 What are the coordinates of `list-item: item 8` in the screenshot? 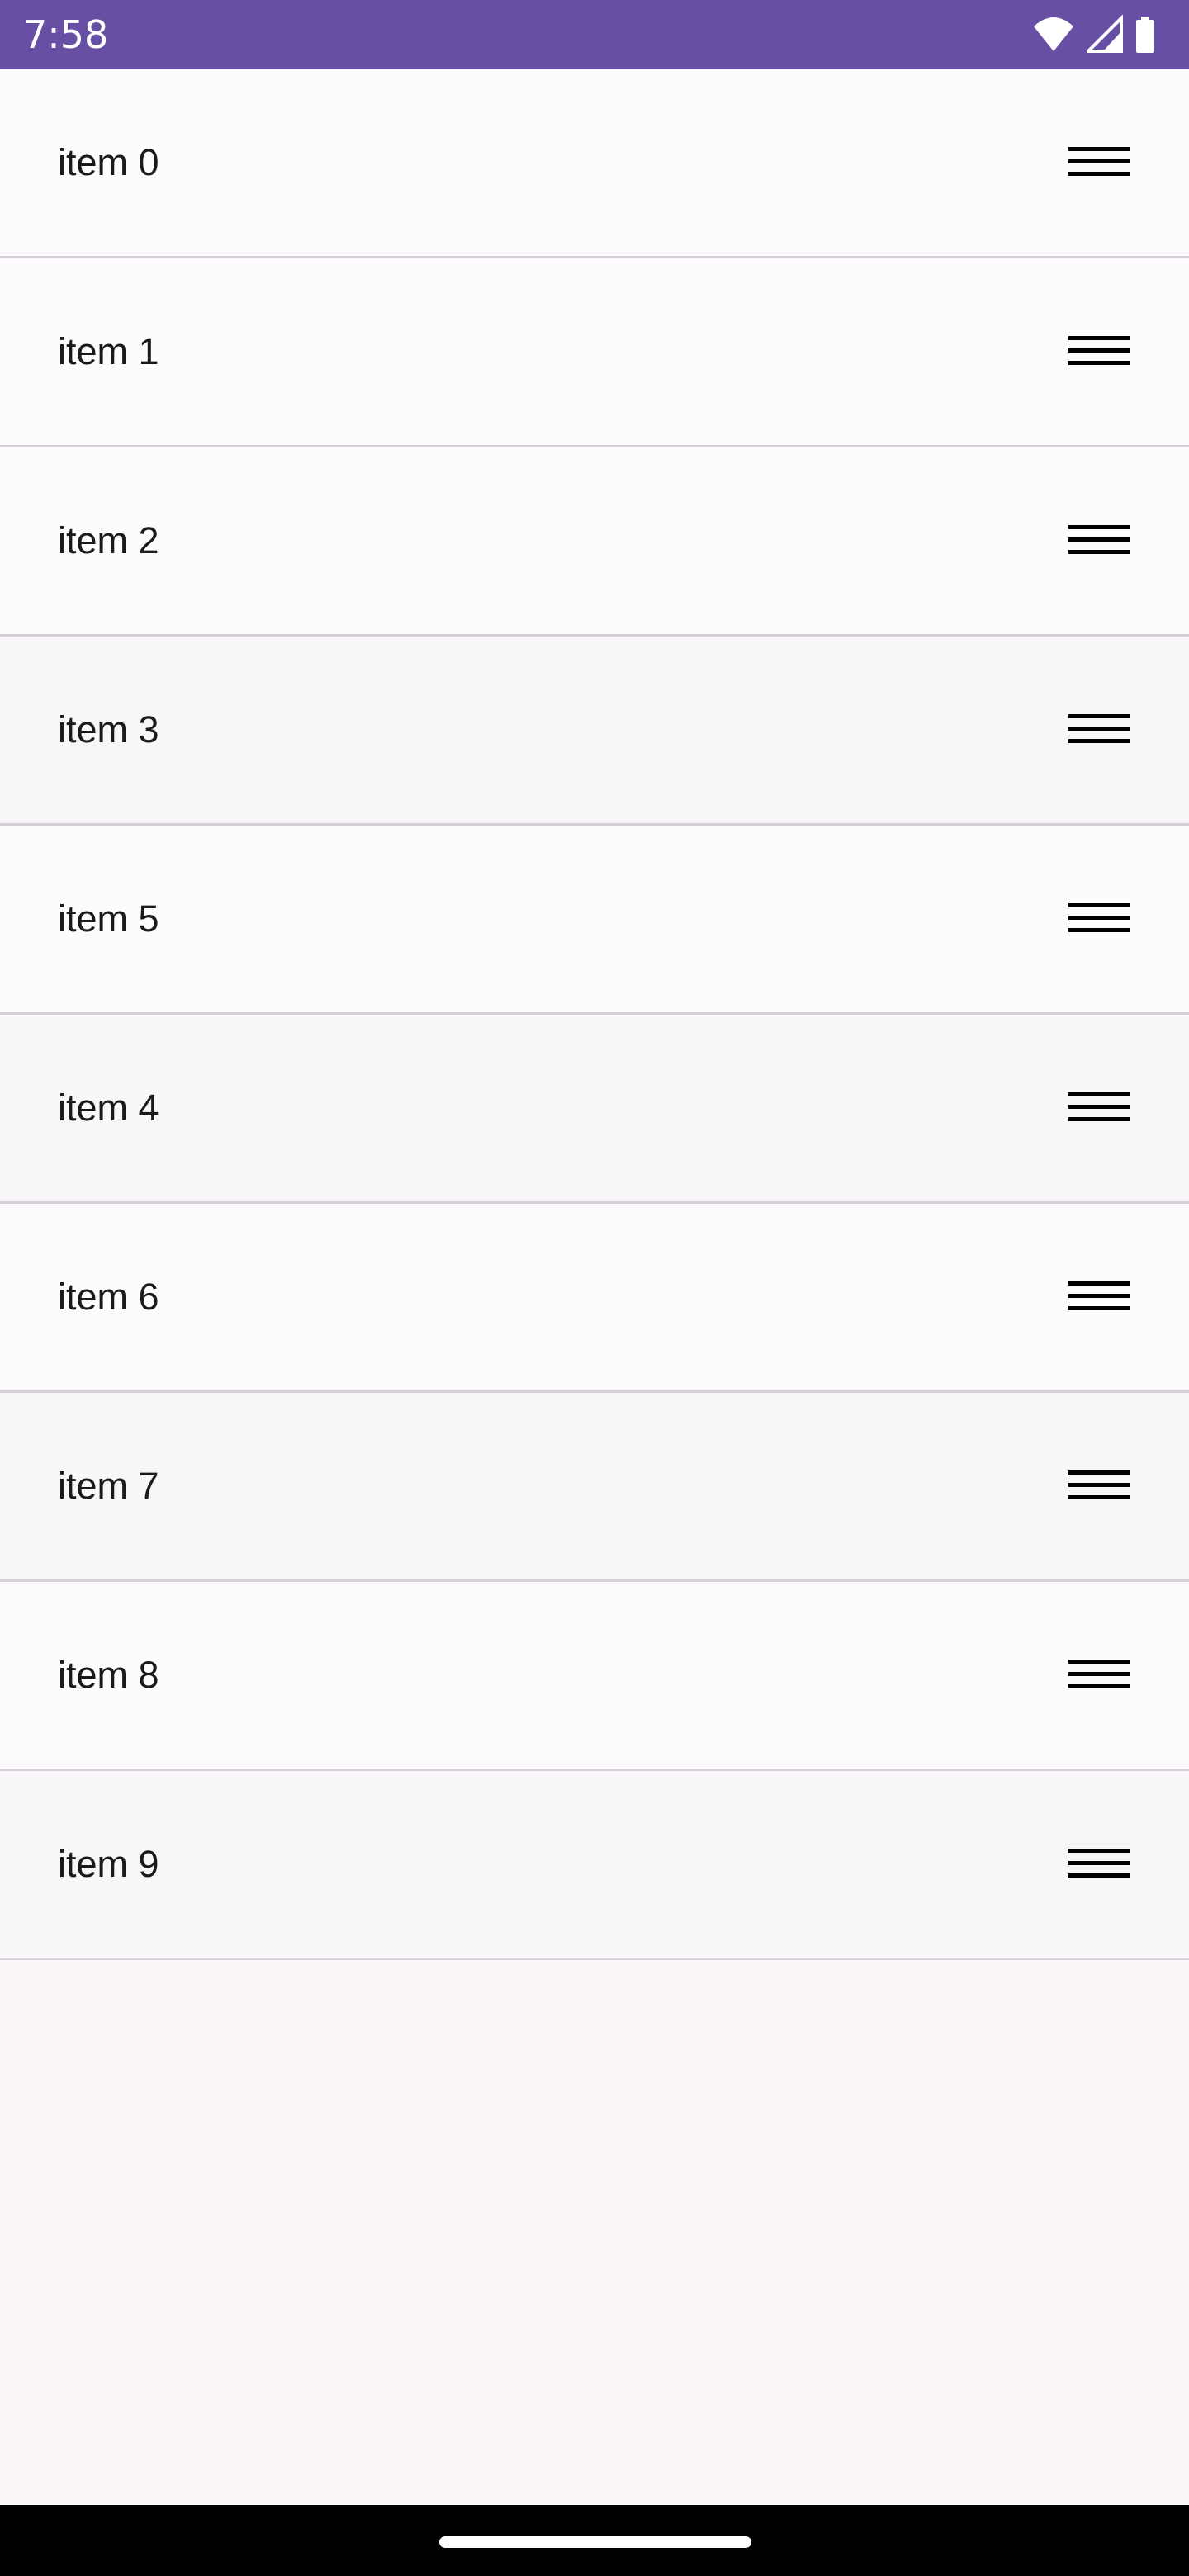 It's located at (594, 1676).